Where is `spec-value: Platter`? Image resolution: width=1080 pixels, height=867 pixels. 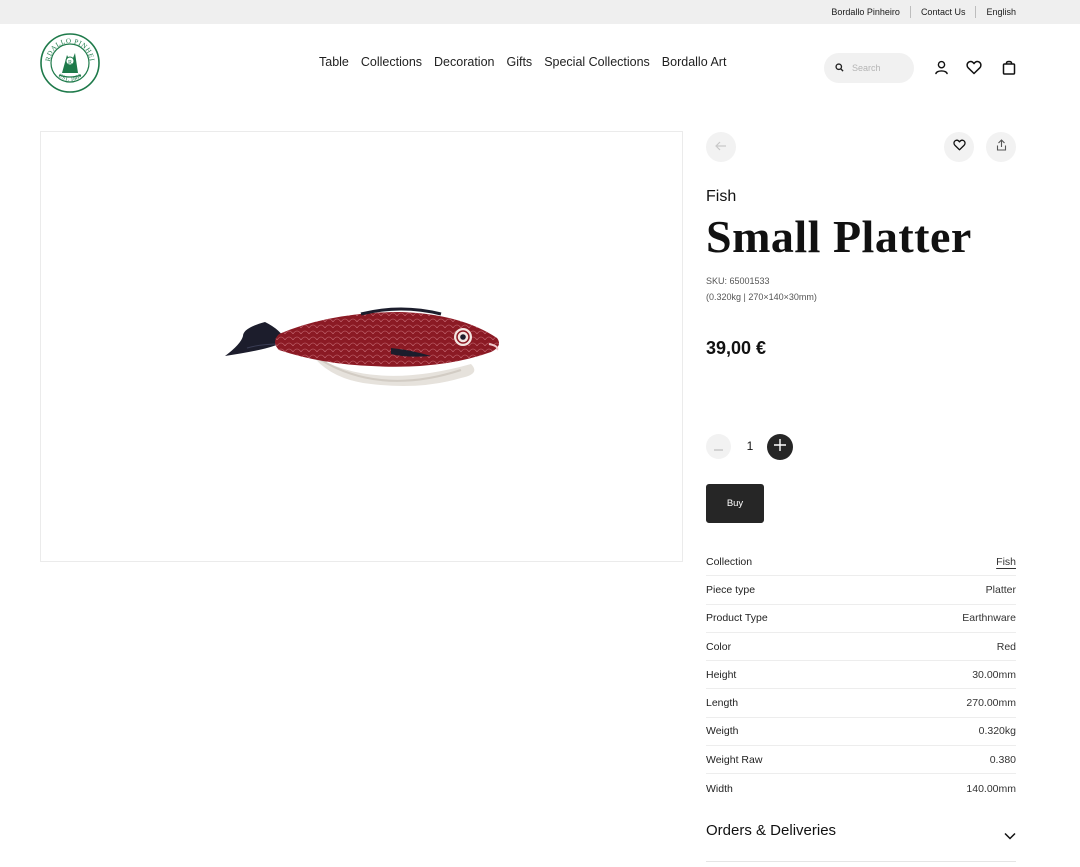 spec-value: Platter is located at coordinates (1000, 589).